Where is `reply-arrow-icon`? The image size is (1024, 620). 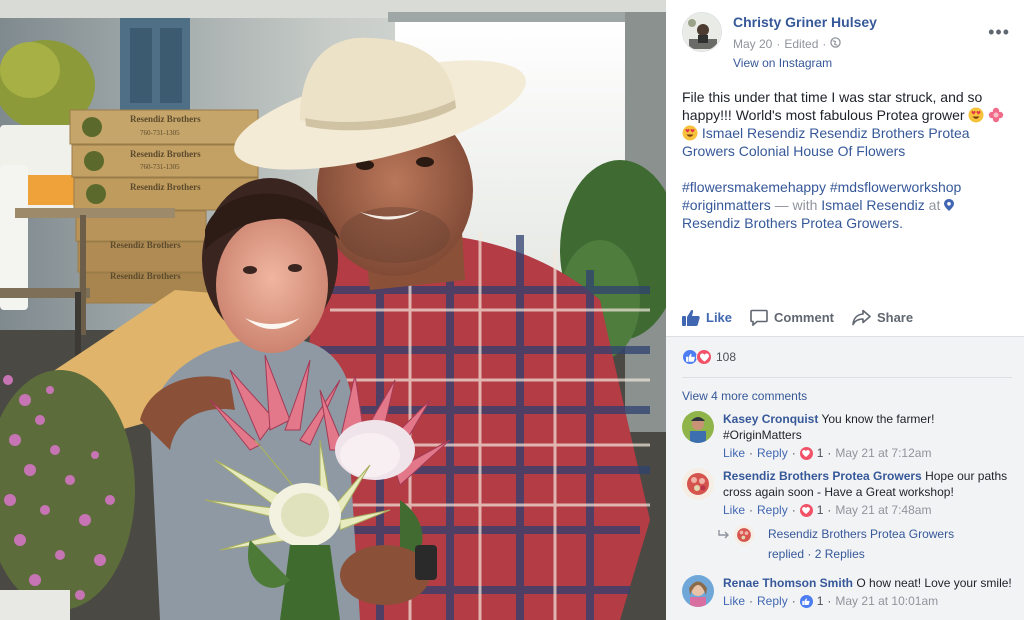 reply-arrow-icon is located at coordinates (724, 536).